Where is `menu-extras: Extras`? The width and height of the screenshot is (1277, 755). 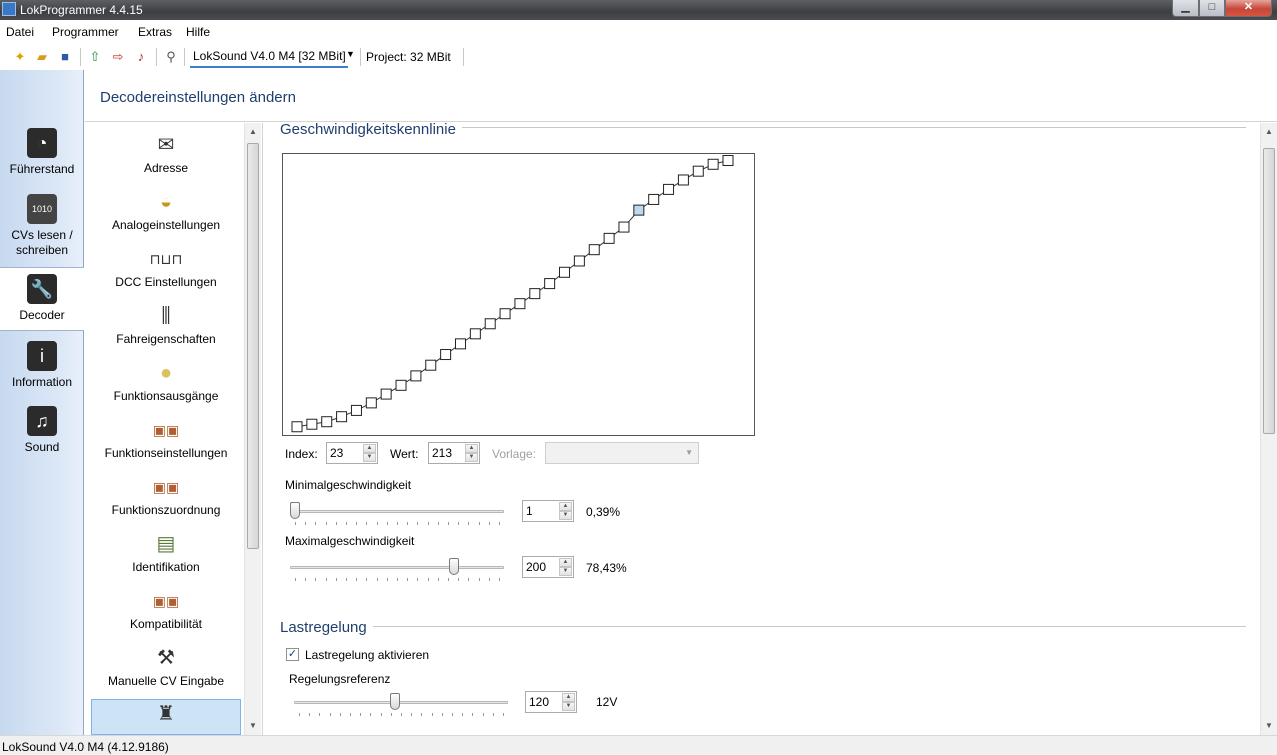
menu-extras: Extras is located at coordinates (155, 32).